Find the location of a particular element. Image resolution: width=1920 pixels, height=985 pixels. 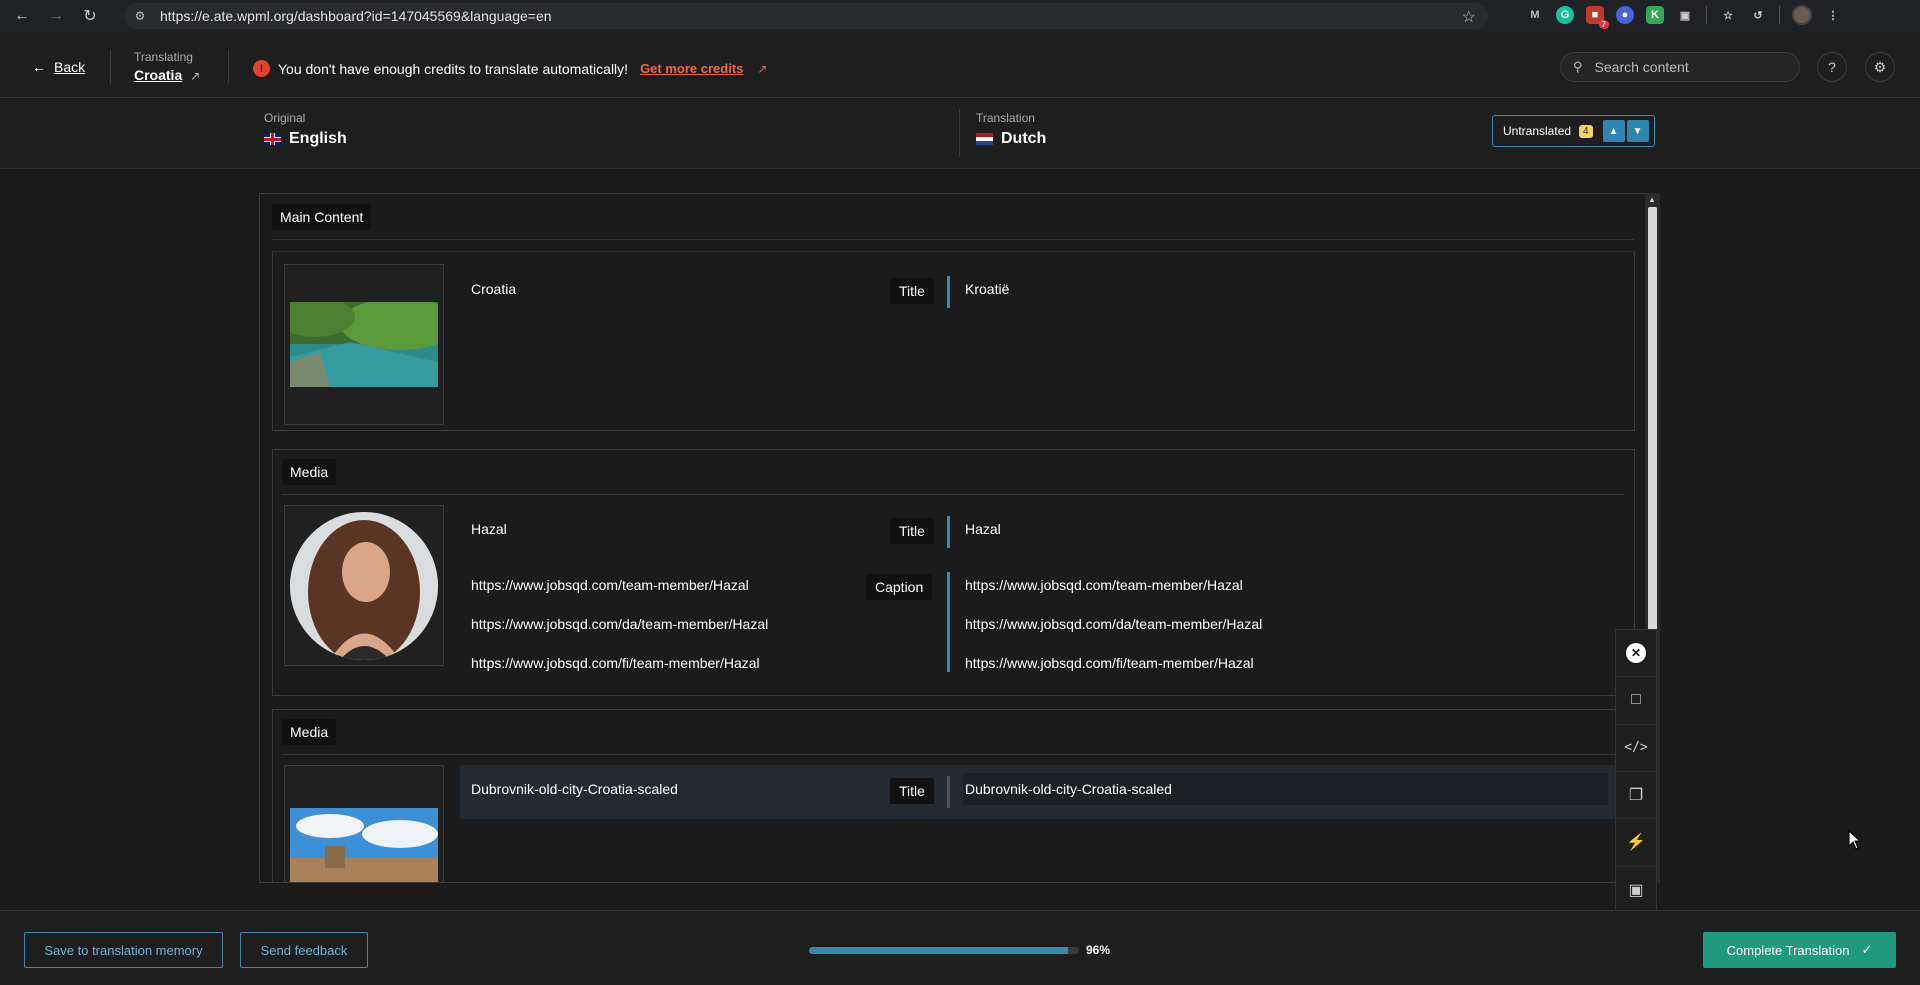

auto-translate-button: ⚡ is located at coordinates (1636, 843).